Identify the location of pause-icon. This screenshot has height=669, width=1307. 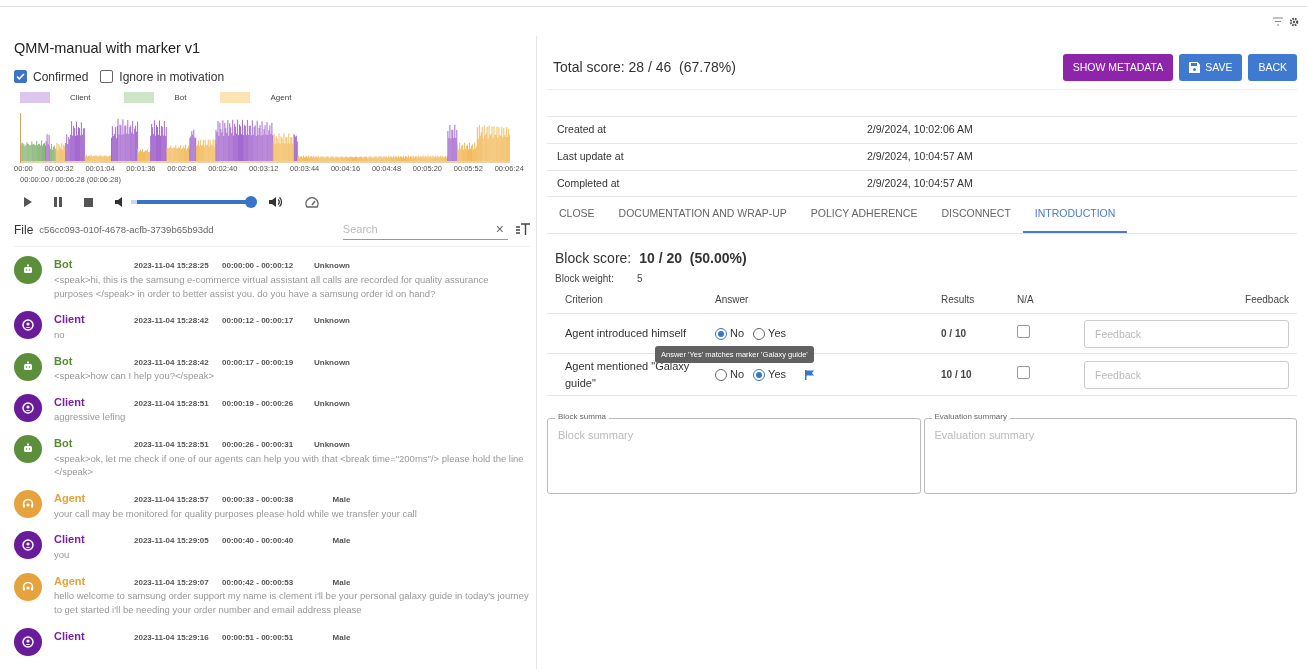
(58, 202).